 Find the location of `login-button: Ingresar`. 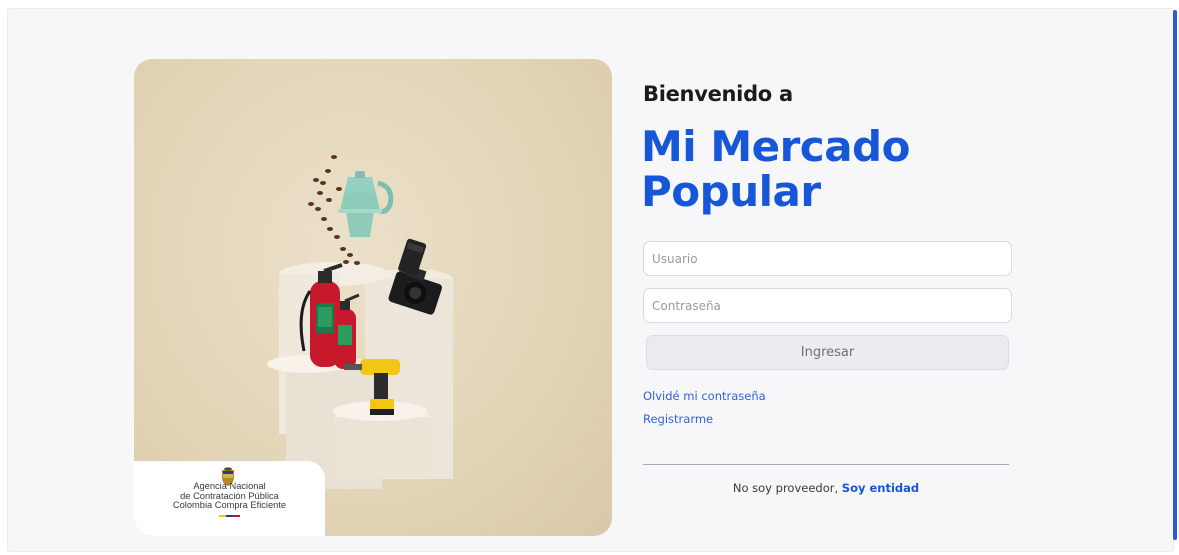

login-button: Ingresar is located at coordinates (827, 352).